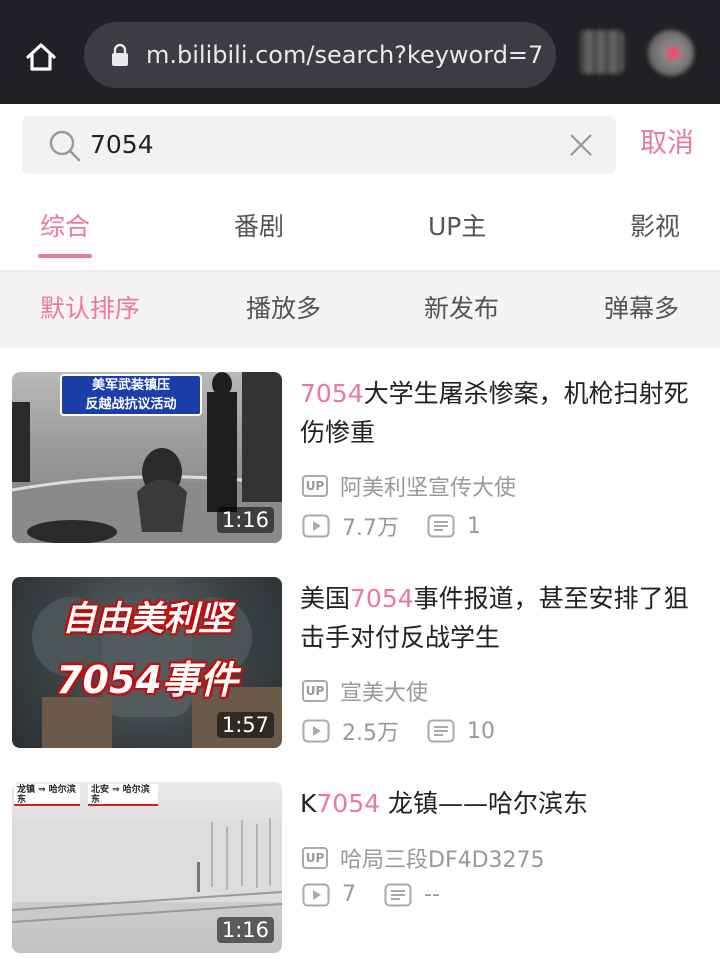  Describe the element at coordinates (384, 693) in the screenshot. I see `uploader-name: 宣美大使` at that location.